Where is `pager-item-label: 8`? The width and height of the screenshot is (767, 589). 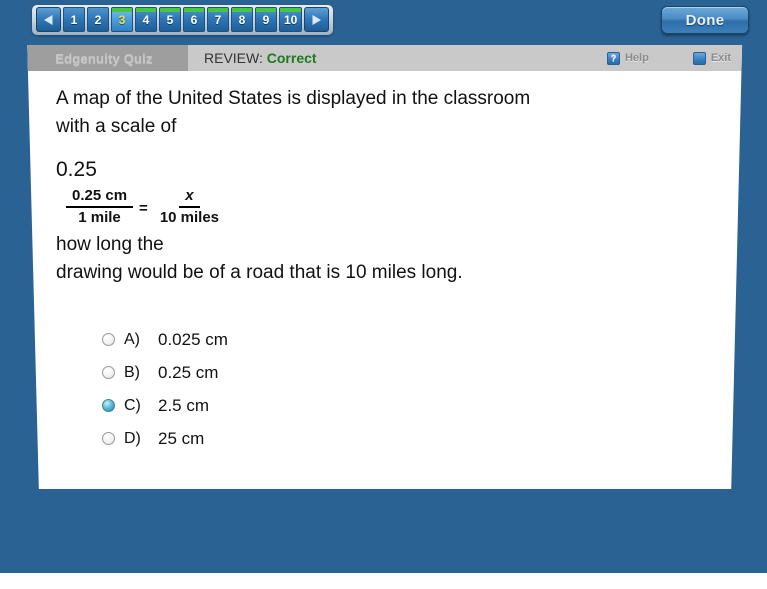 pager-item-label: 8 is located at coordinates (242, 19).